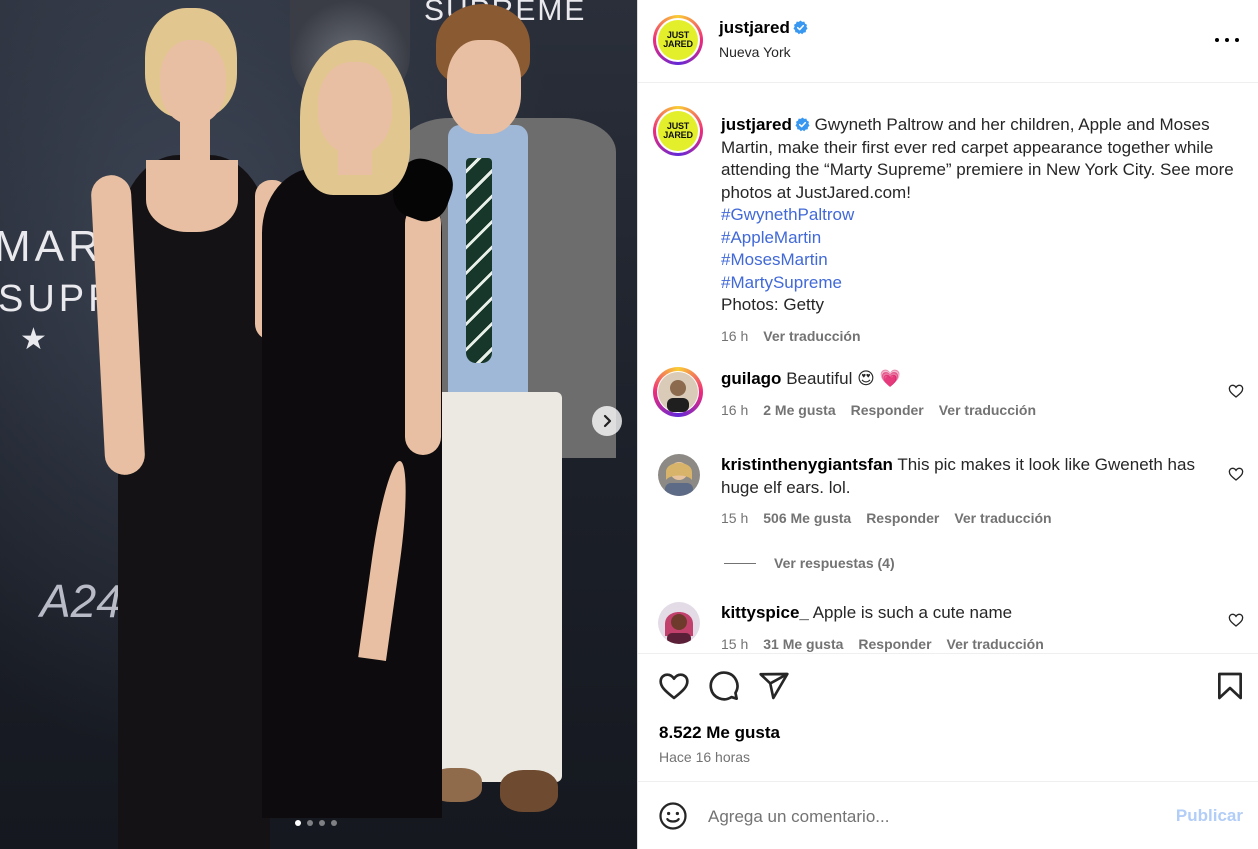 The width and height of the screenshot is (1258, 849). I want to click on like-heart-icon, so click(674, 686).